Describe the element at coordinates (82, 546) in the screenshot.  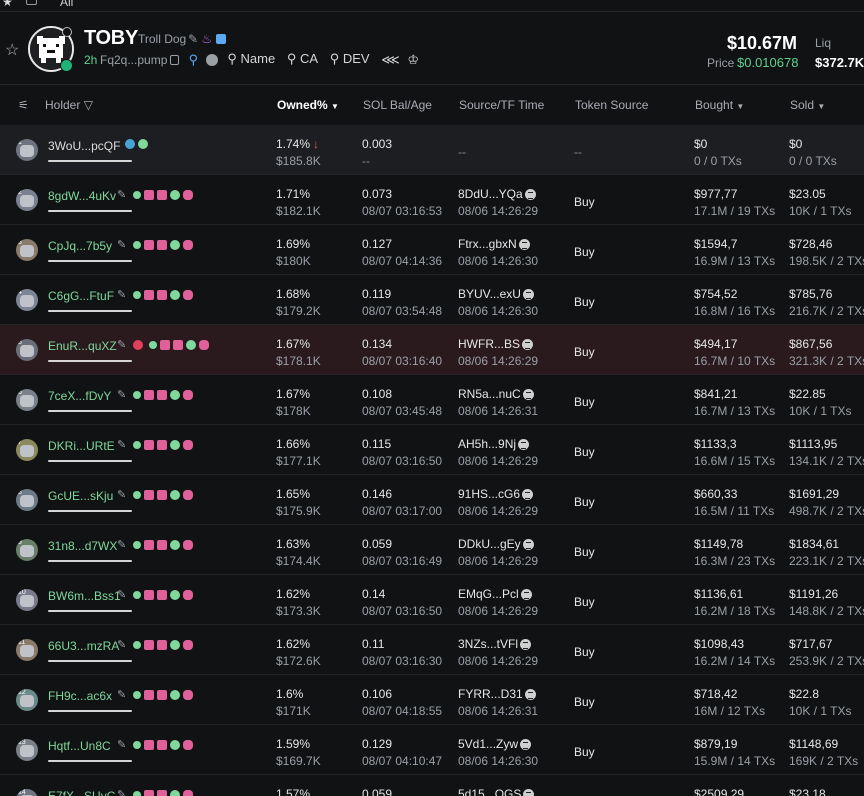
I see `holder-address: 31n8...d7WX` at that location.